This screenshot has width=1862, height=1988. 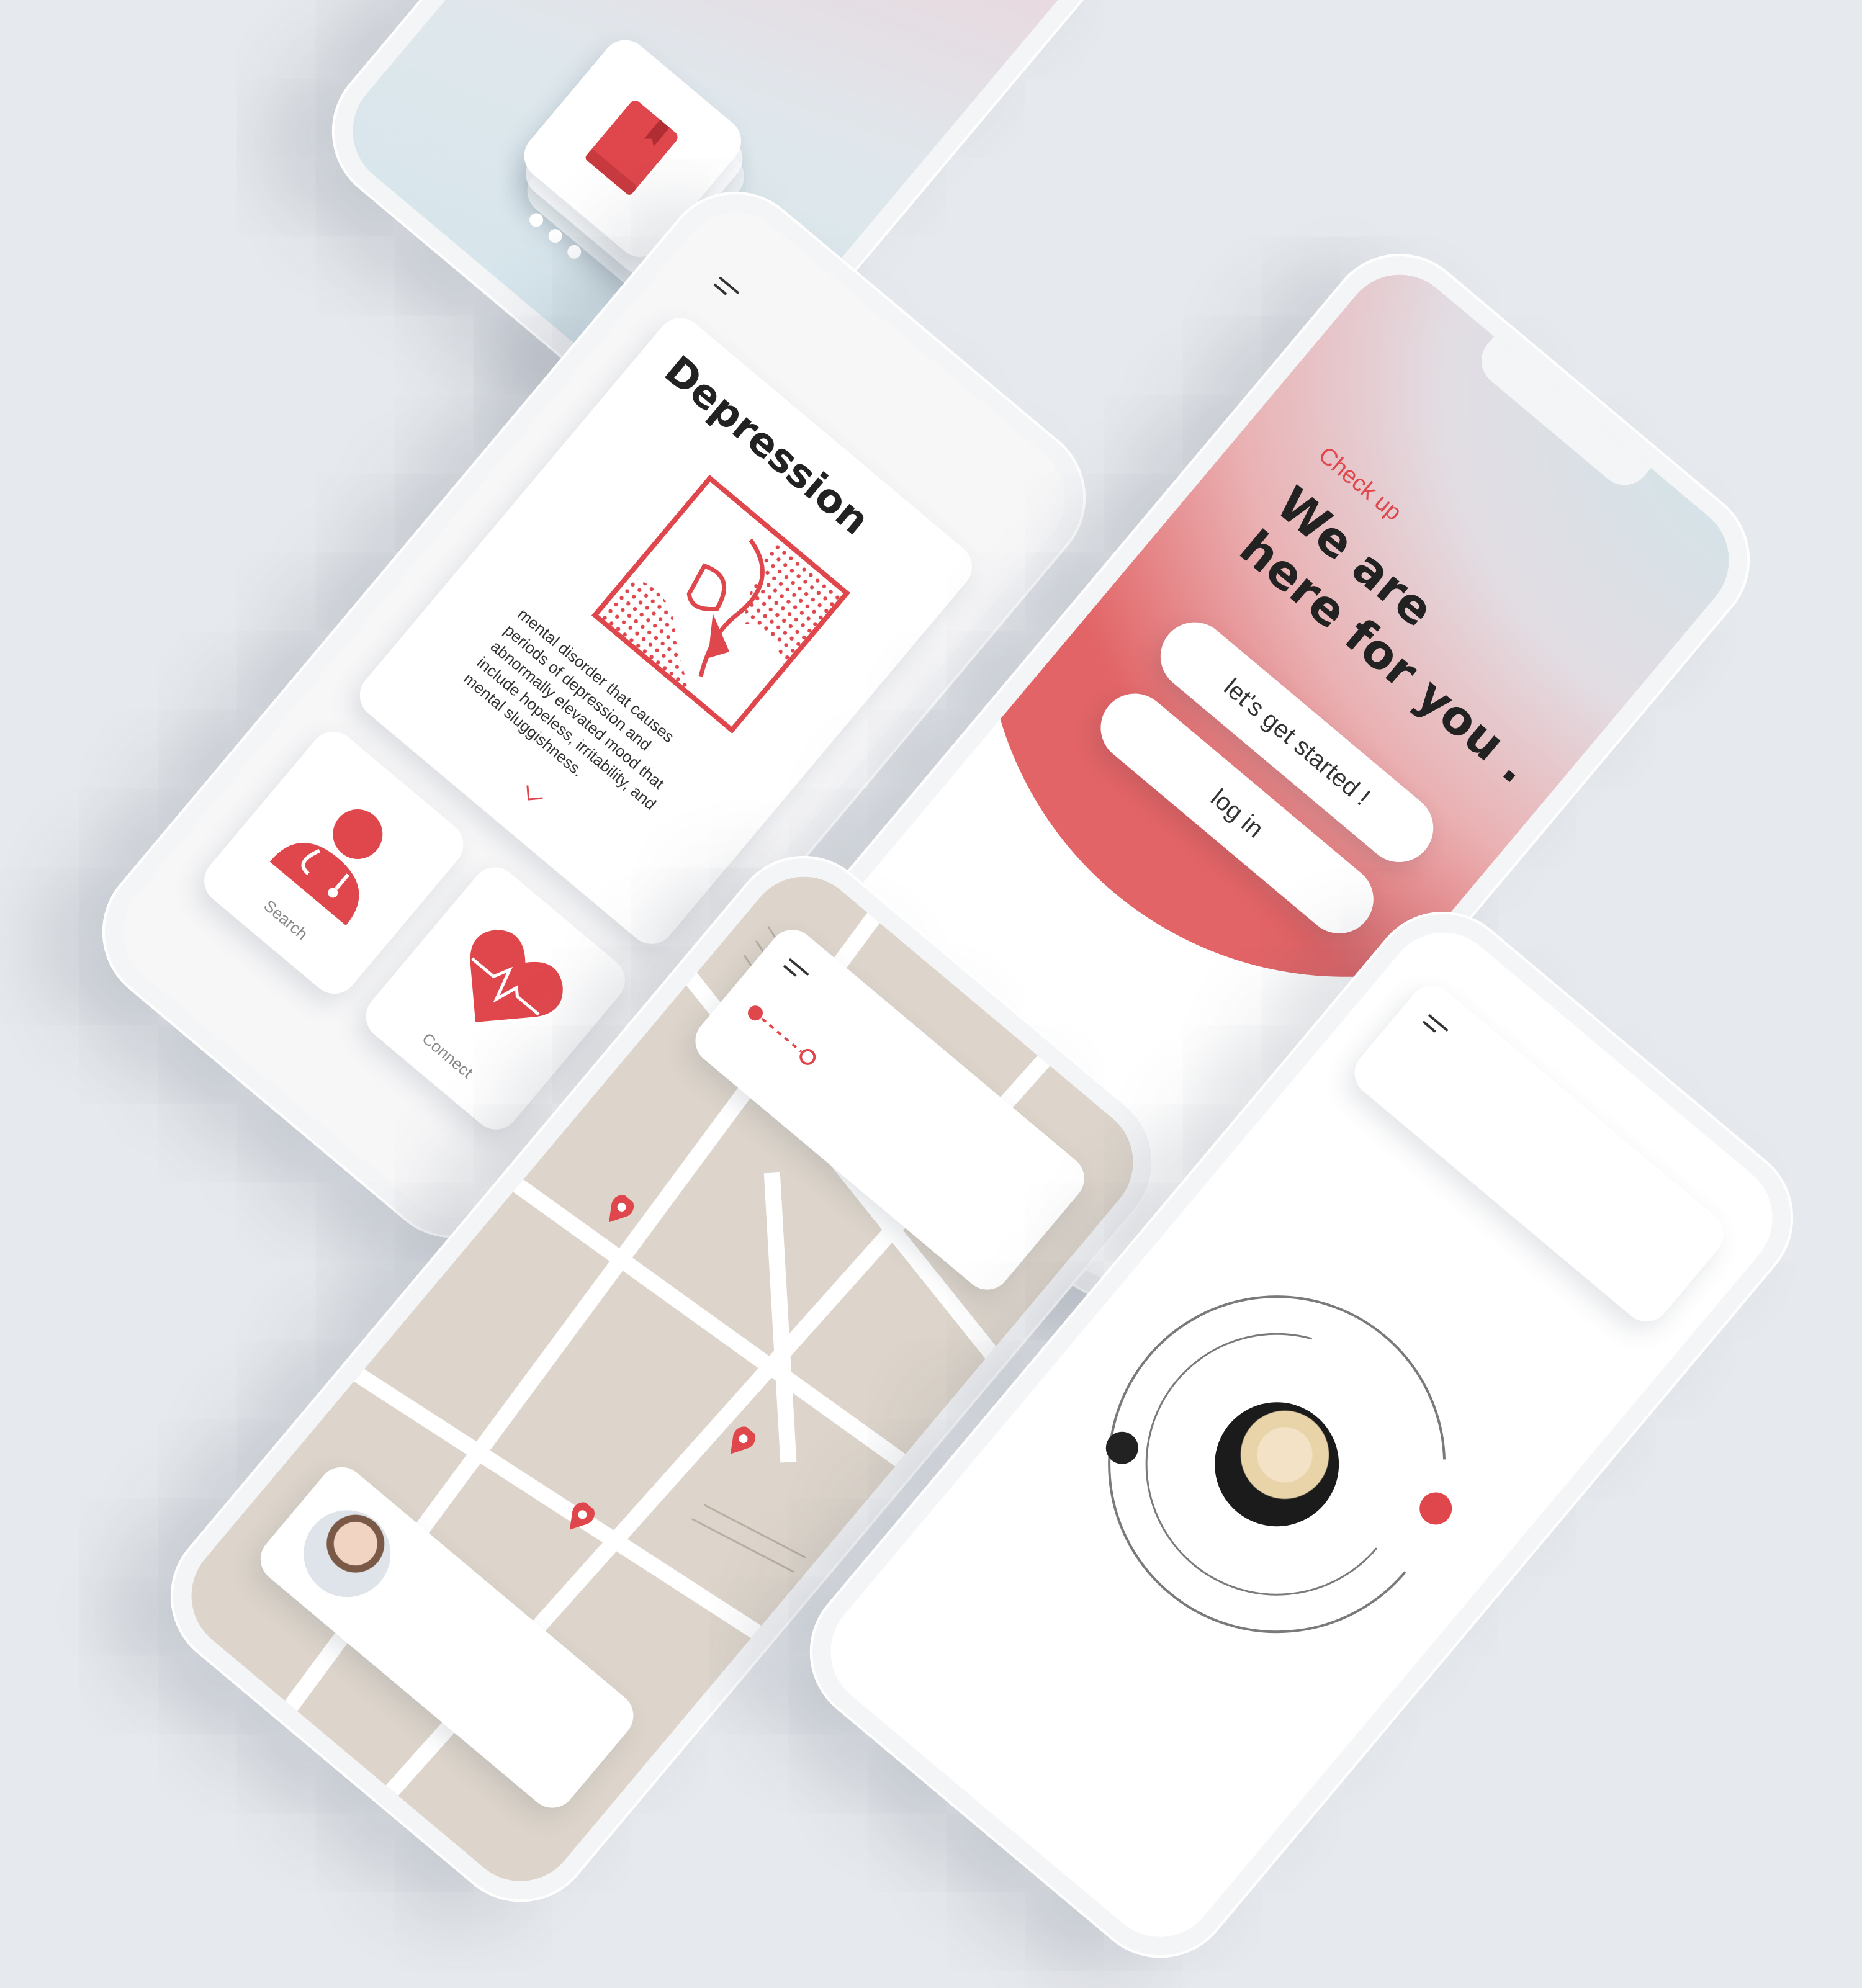 What do you see at coordinates (1435, 1509) in the screenshot?
I see `accent-dot` at bounding box center [1435, 1509].